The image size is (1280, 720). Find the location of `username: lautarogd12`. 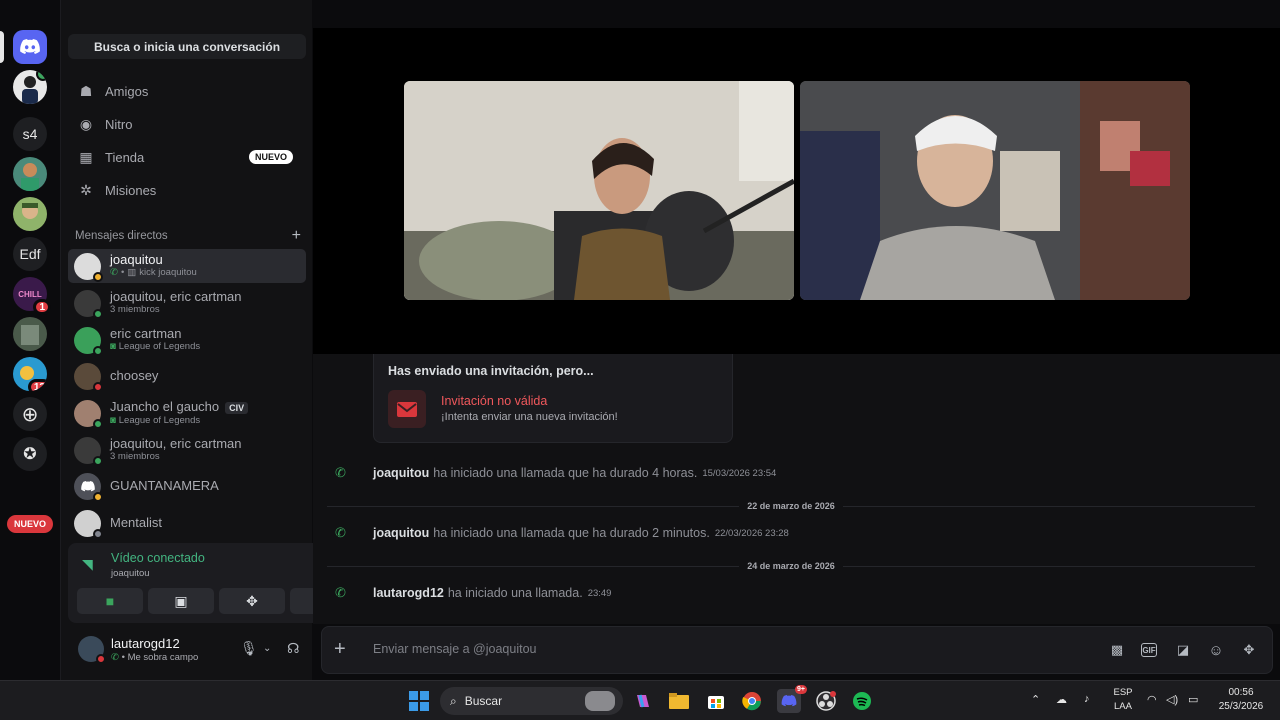

username: lautarogd12 is located at coordinates (145, 643).